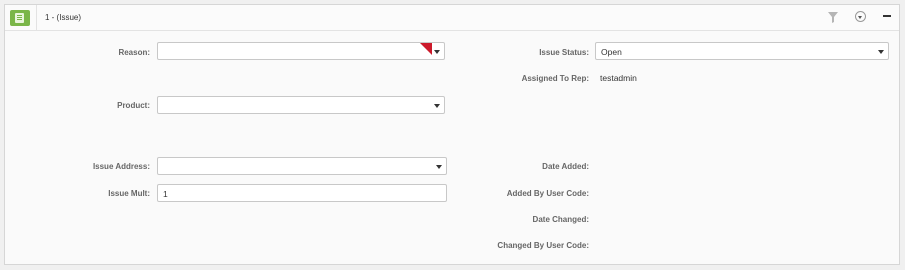 The image size is (905, 270). What do you see at coordinates (302, 166) in the screenshot?
I see `issue-address-select` at bounding box center [302, 166].